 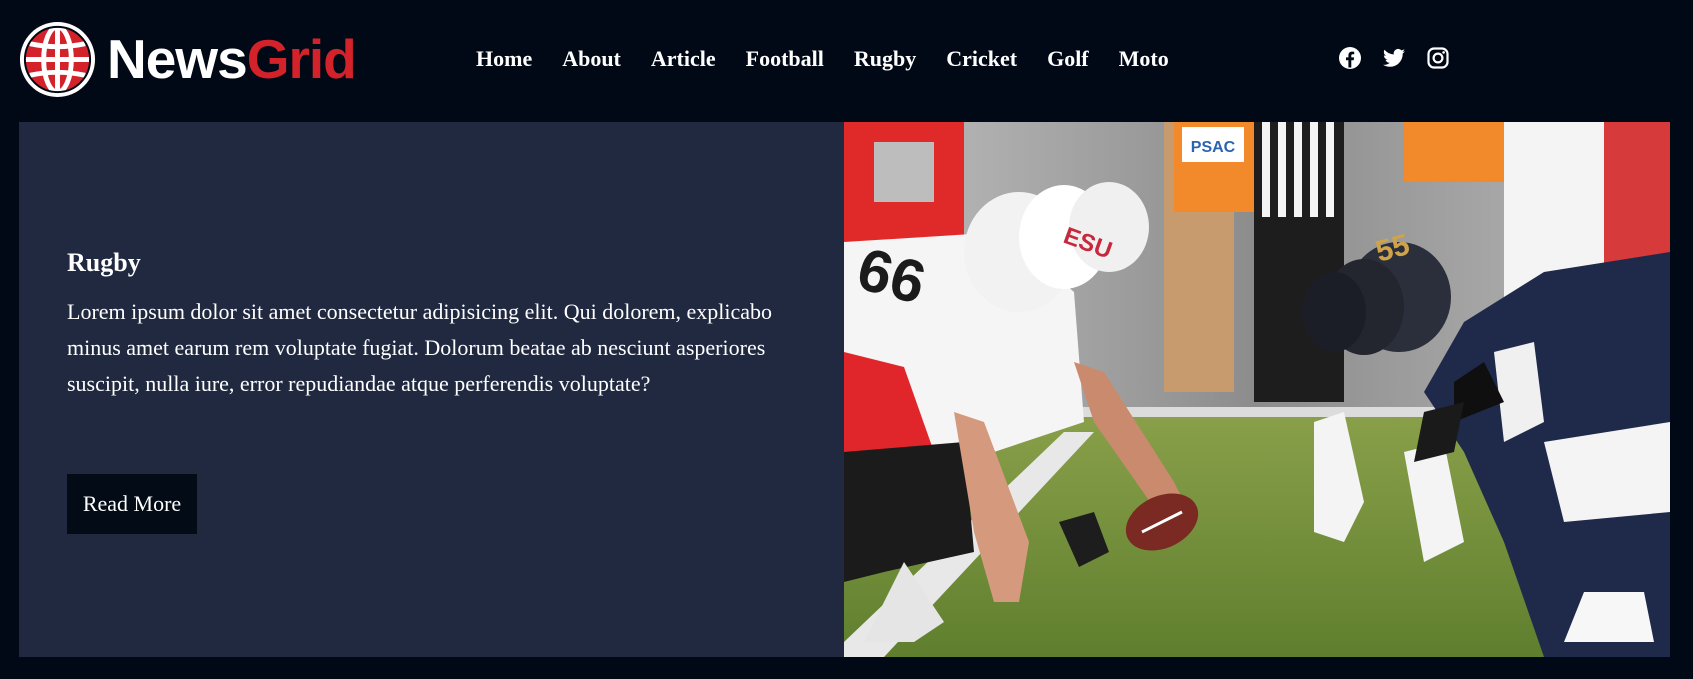 I want to click on facebook-icon, so click(x=1350, y=58).